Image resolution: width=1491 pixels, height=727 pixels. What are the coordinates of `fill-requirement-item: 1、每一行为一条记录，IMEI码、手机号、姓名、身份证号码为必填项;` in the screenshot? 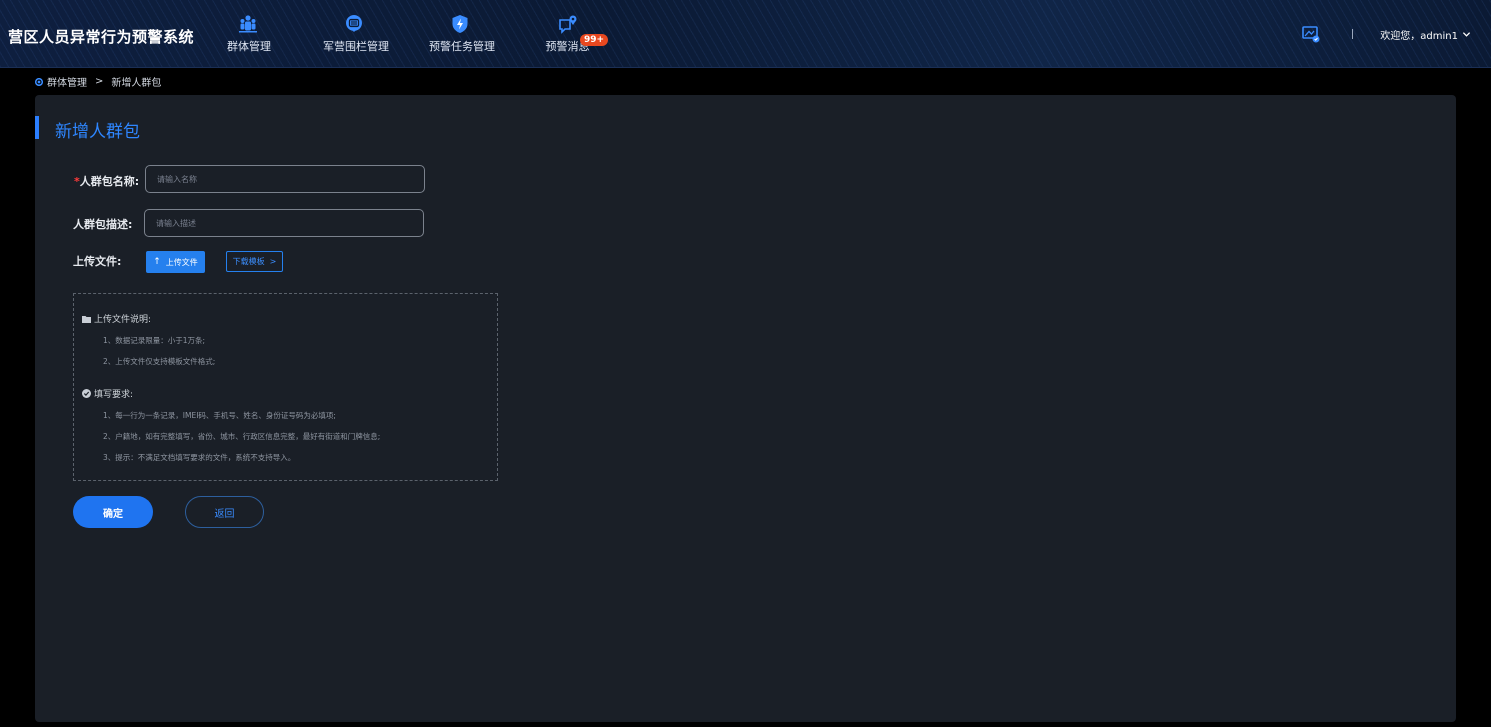 It's located at (219, 415).